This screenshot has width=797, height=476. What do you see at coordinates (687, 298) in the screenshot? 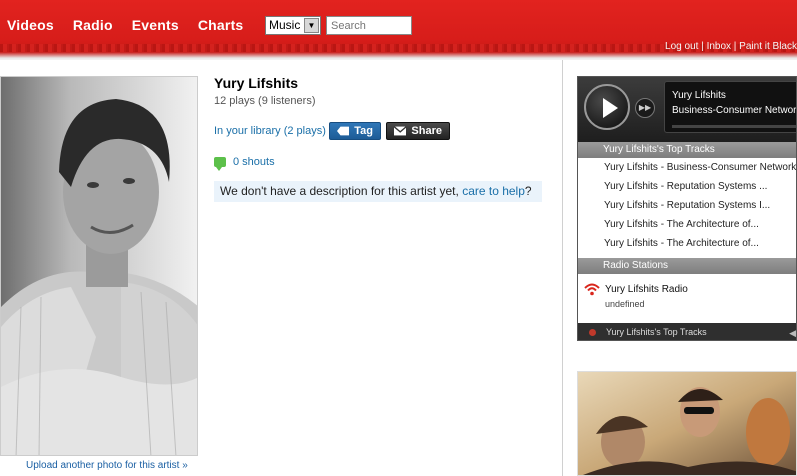
I see `radio-station-item: Yury Lifshits Radio undefined` at bounding box center [687, 298].